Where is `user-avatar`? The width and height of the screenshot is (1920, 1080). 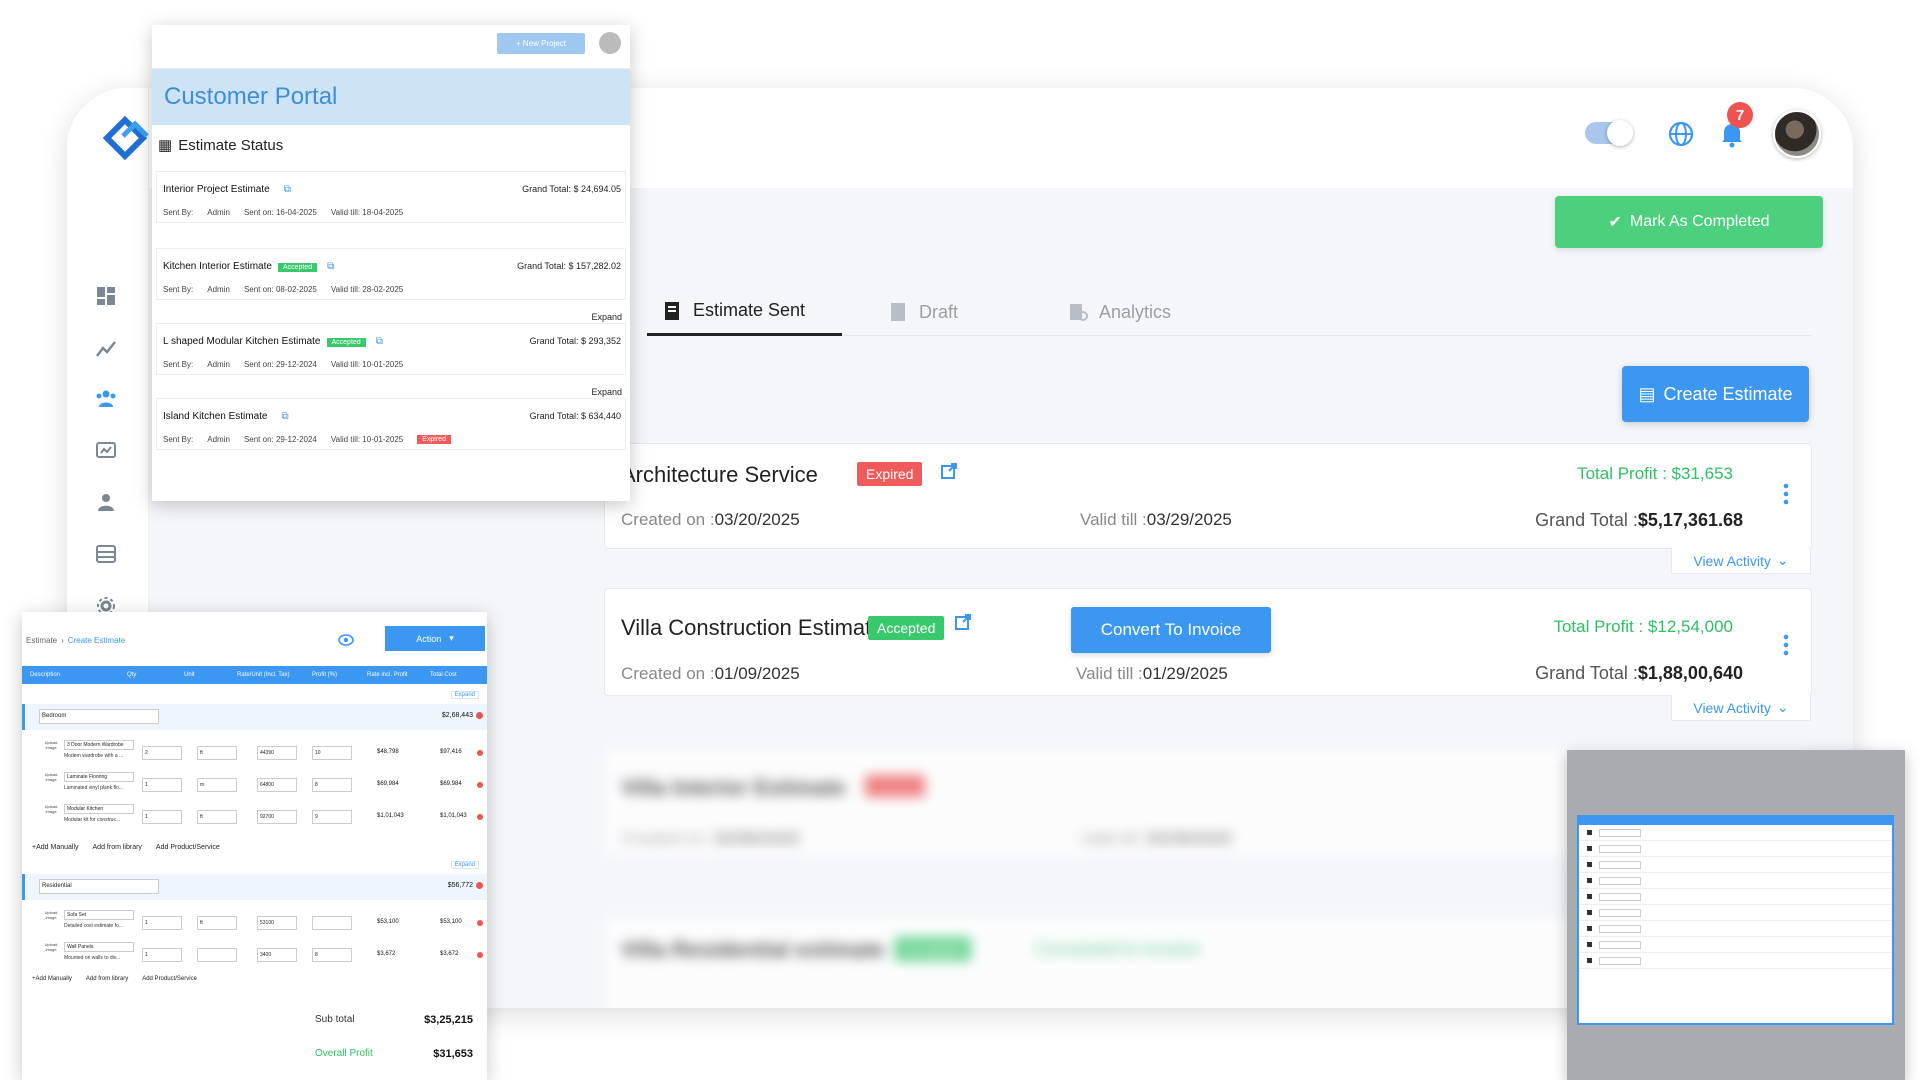 user-avatar is located at coordinates (1797, 134).